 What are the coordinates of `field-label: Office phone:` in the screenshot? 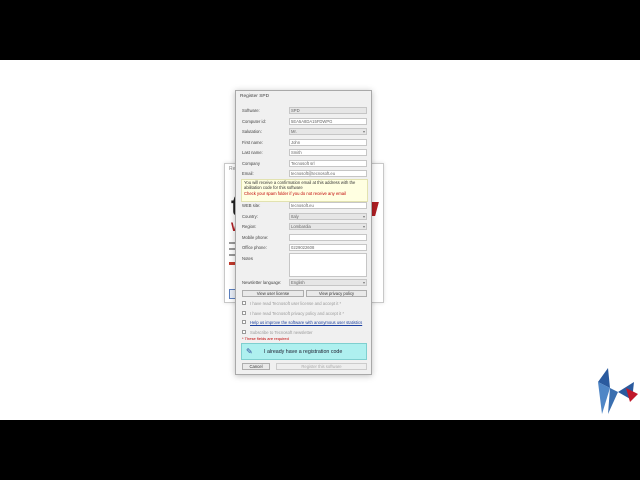 It's located at (254, 247).